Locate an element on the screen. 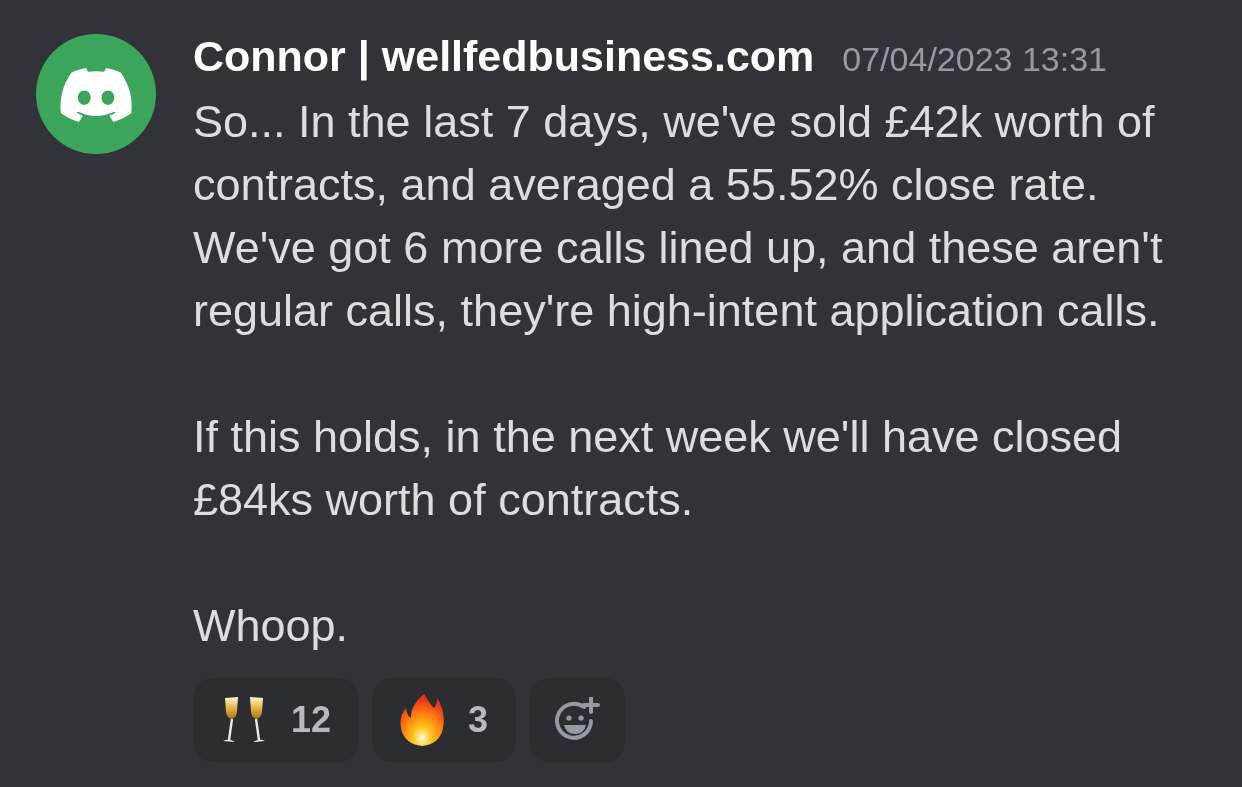  add-reaction-button is located at coordinates (577, 720).